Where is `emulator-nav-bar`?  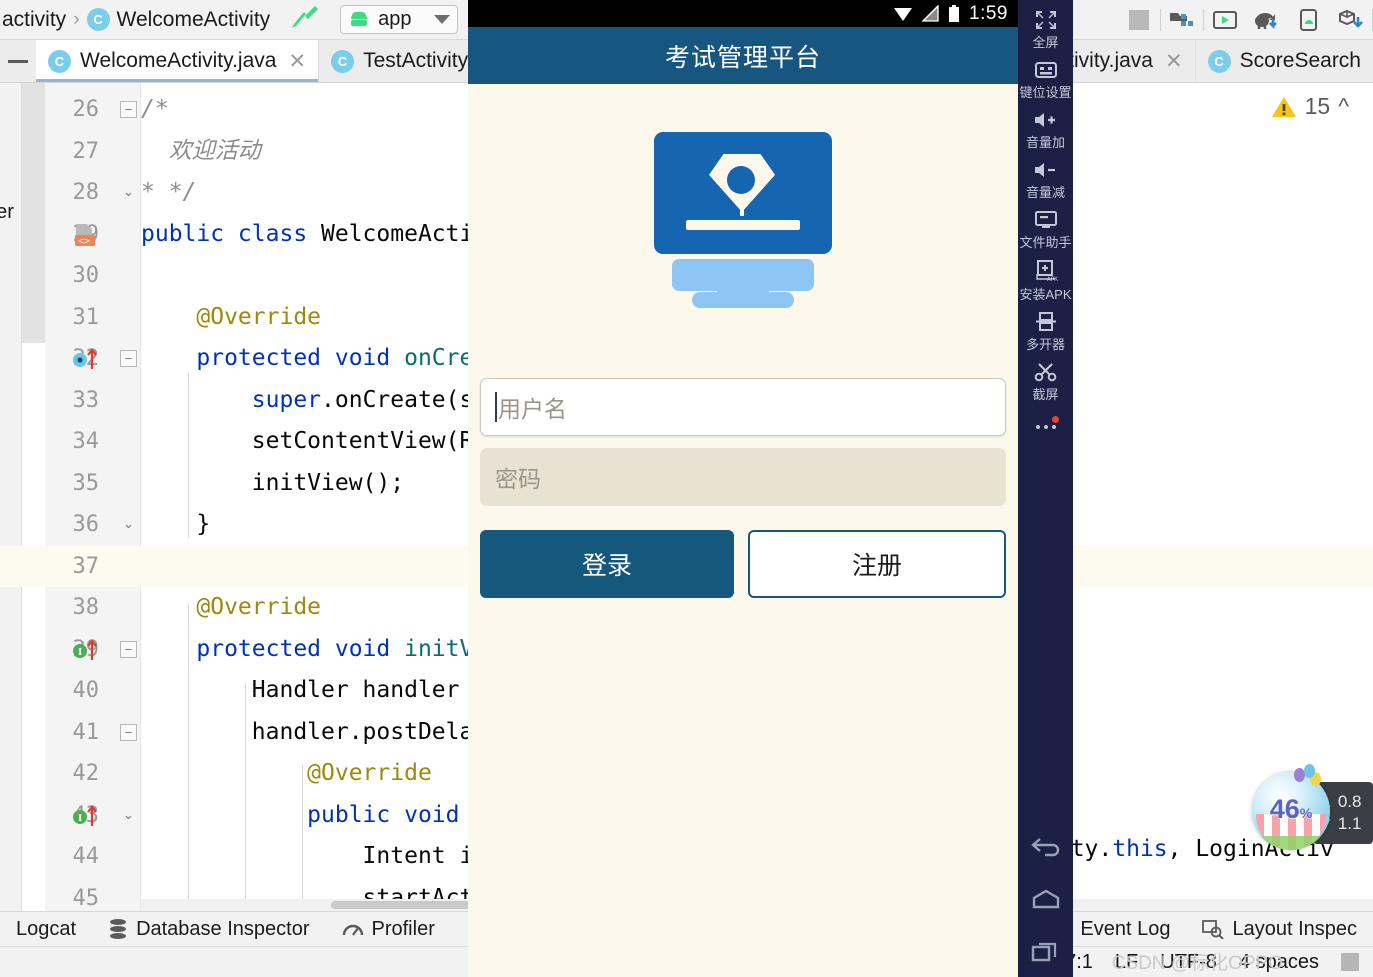 emulator-nav-bar is located at coordinates (1045, 900).